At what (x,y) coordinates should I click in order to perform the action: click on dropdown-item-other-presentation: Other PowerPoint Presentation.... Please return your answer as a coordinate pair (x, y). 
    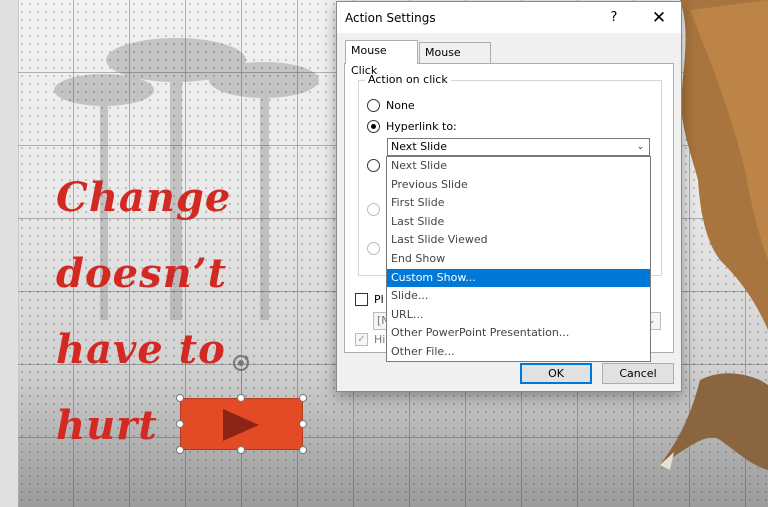
    Looking at the image, I should click on (518, 333).